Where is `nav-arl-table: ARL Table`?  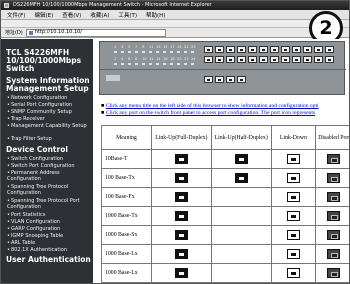 nav-arl-table: ARL Table is located at coordinates (49, 243).